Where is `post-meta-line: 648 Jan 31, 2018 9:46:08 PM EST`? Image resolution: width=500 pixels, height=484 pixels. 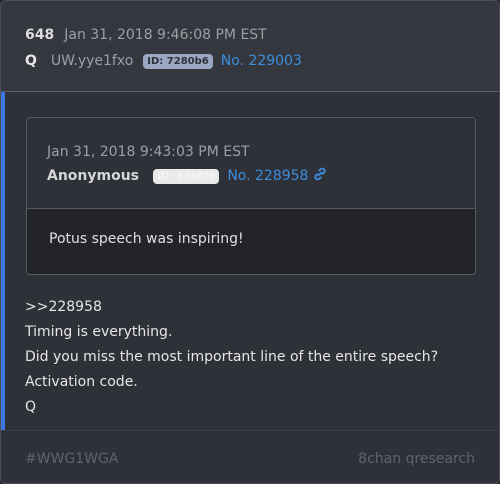 post-meta-line: 648 Jan 31, 2018 9:46:08 PM EST is located at coordinates (146, 35).